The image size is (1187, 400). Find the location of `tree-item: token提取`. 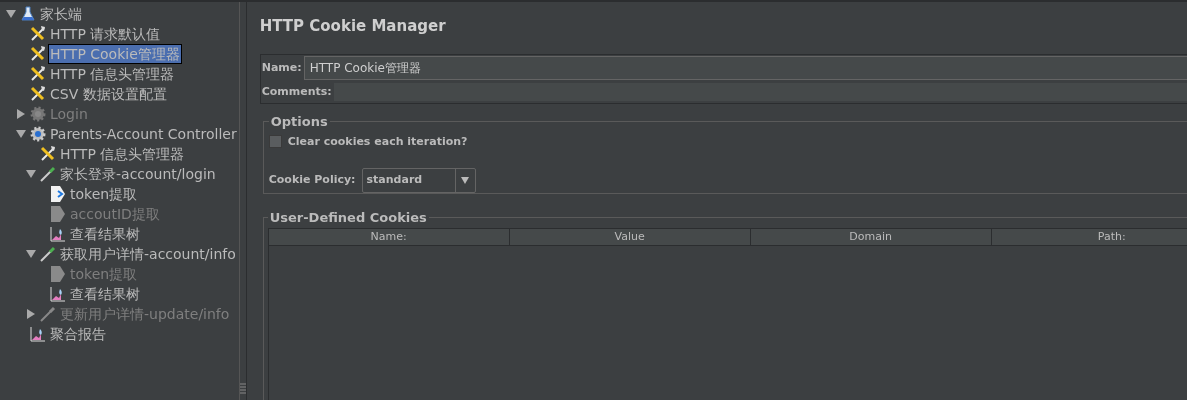

tree-item: token提取 is located at coordinates (104, 194).